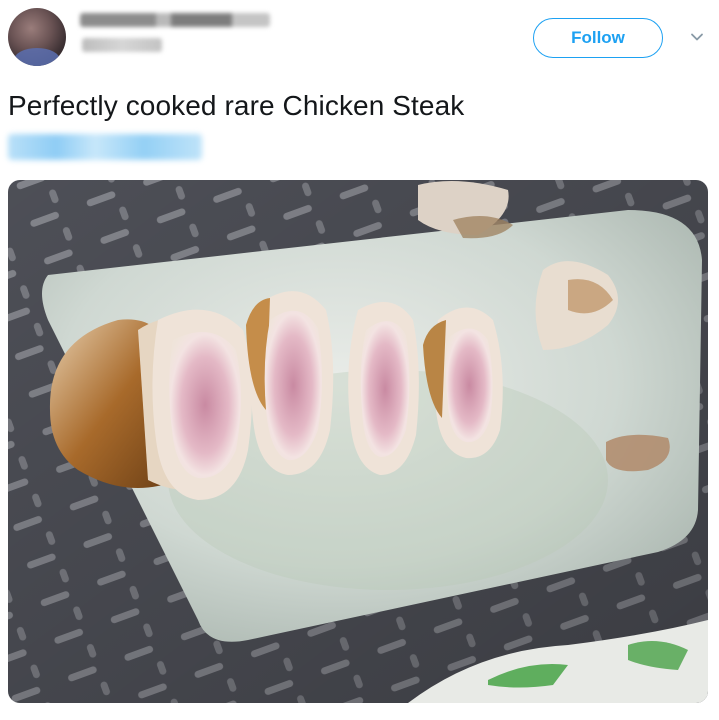 The image size is (719, 720). What do you see at coordinates (598, 38) in the screenshot?
I see `follow-button: Follow` at bounding box center [598, 38].